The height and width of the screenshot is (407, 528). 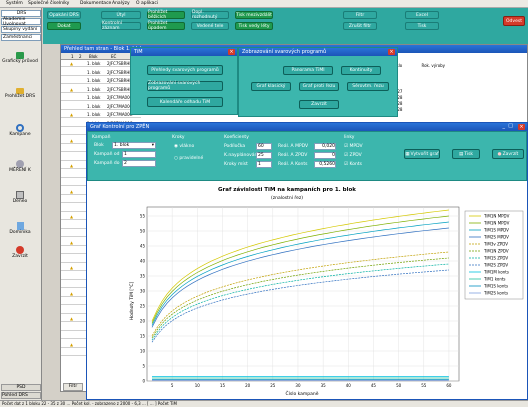 I want to click on chart-xlabel: Číslo kampaně, so click(x=301, y=393).